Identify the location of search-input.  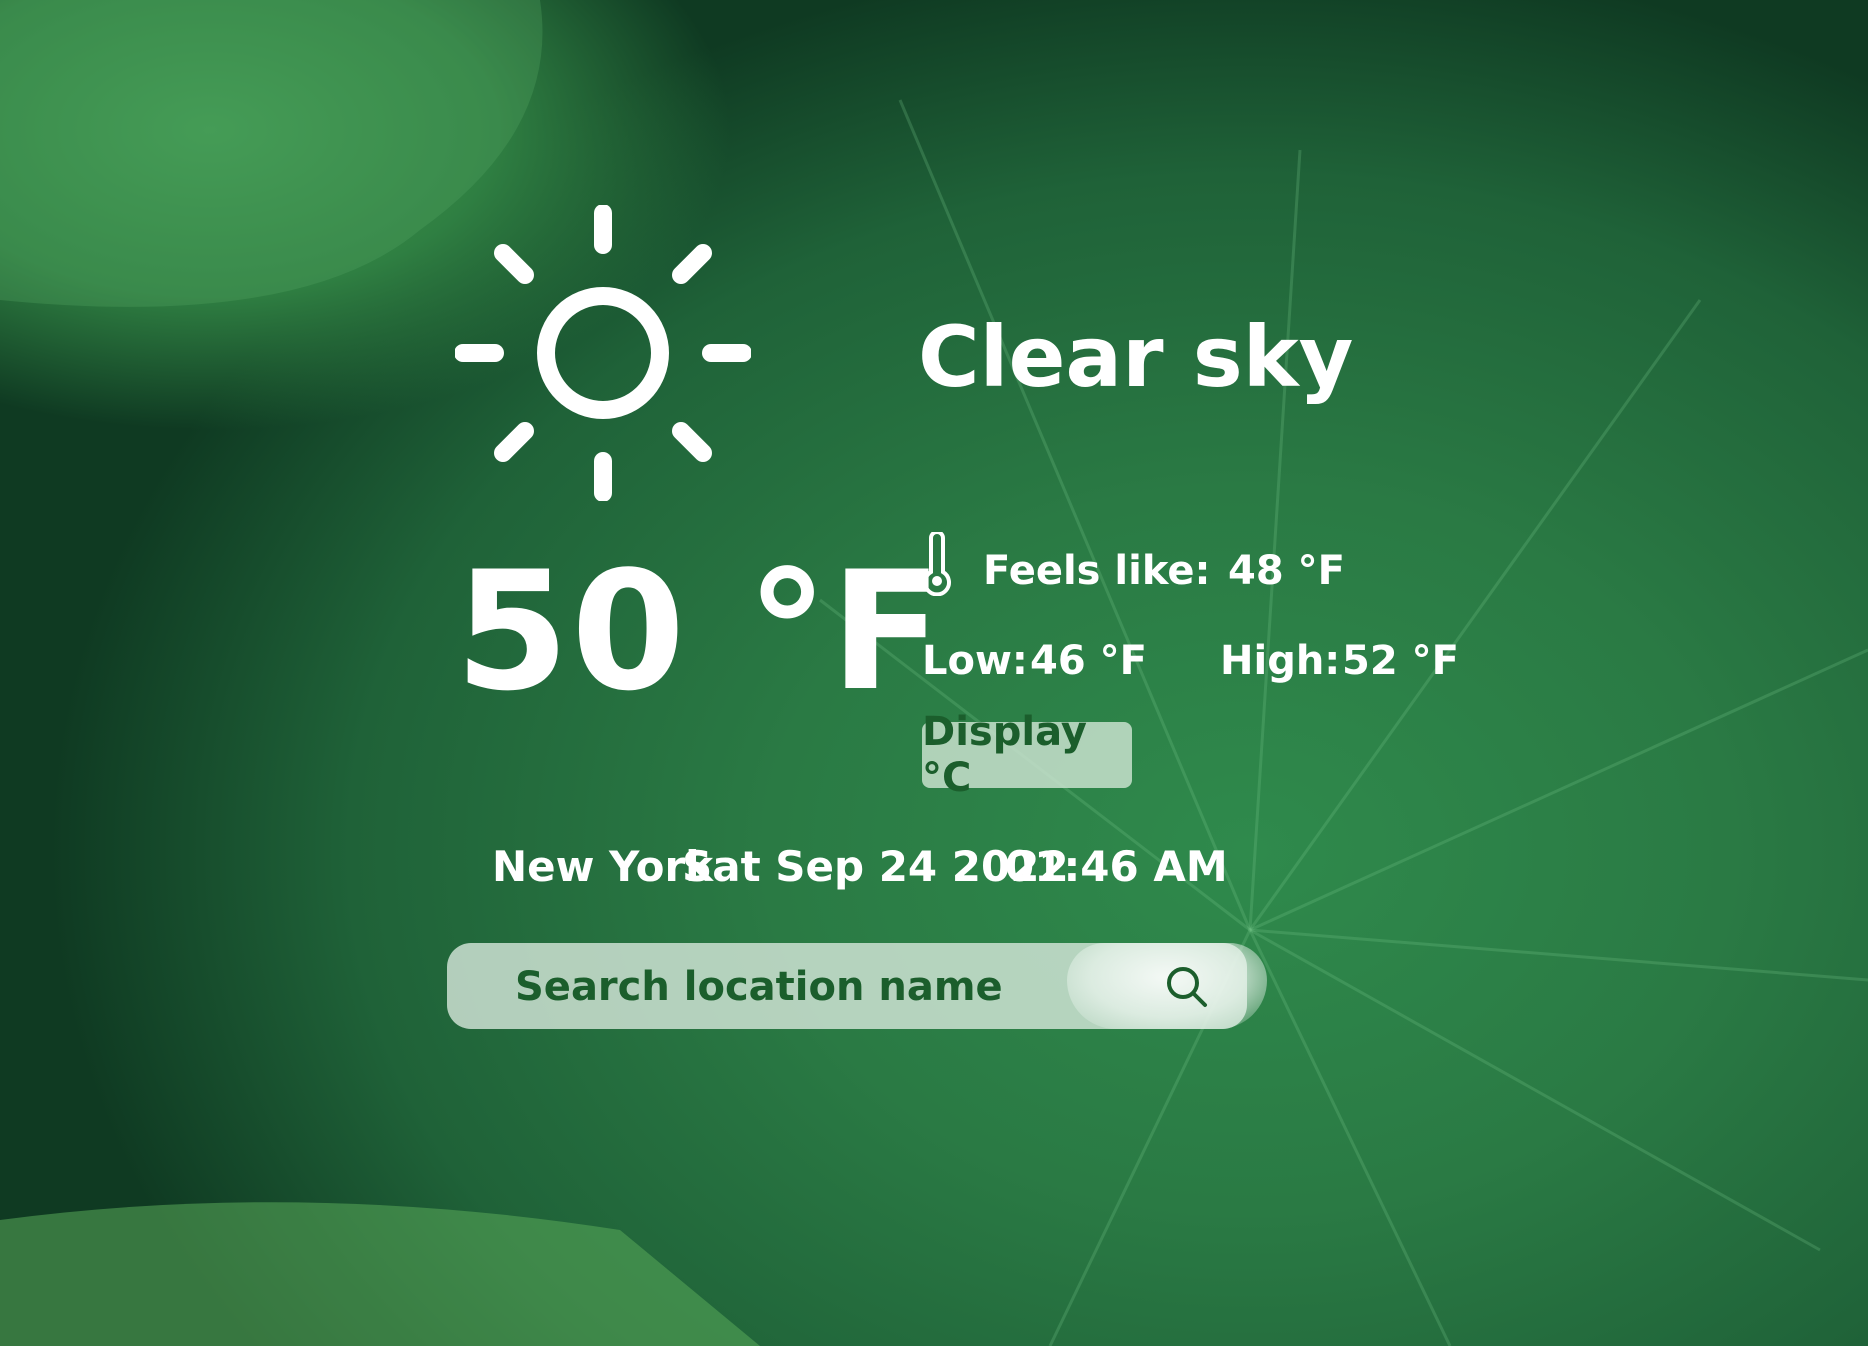
(815, 987).